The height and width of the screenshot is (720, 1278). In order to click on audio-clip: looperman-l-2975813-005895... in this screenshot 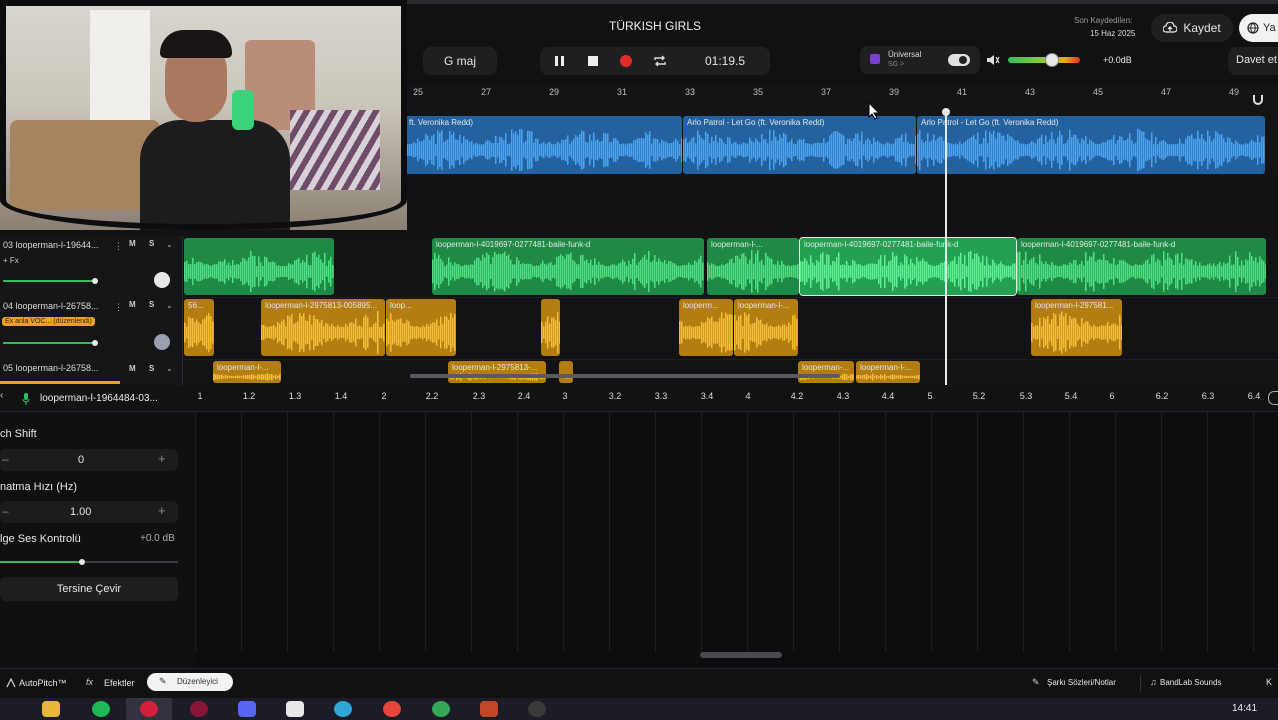, I will do `click(323, 327)`.